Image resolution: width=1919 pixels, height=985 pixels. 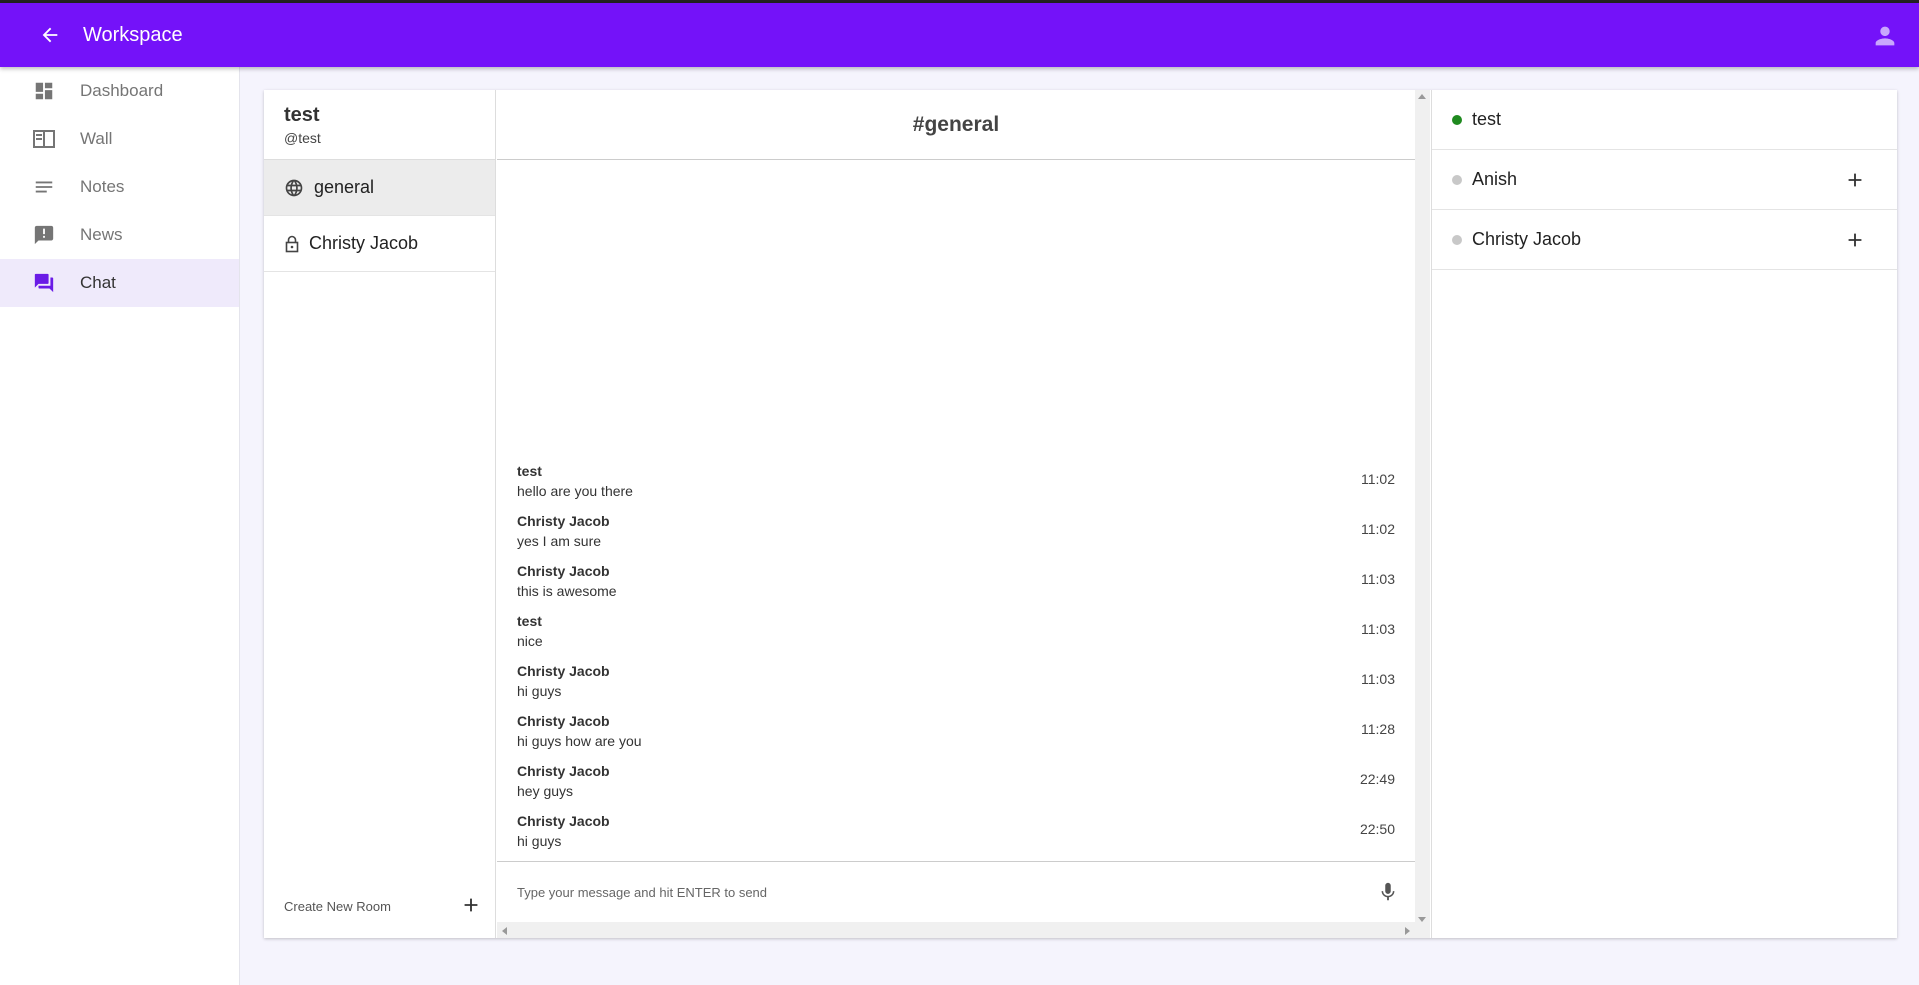 What do you see at coordinates (575, 491) in the screenshot?
I see `message-text: hello are you there` at bounding box center [575, 491].